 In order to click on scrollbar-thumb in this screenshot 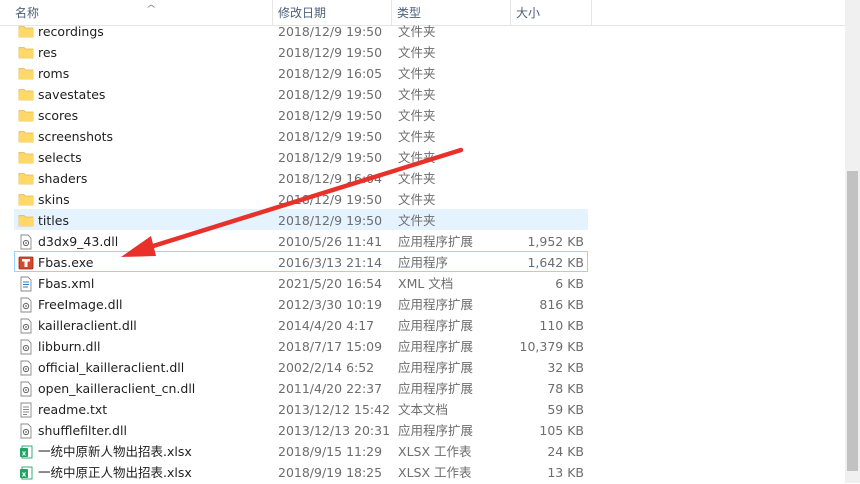, I will do `click(852, 321)`.